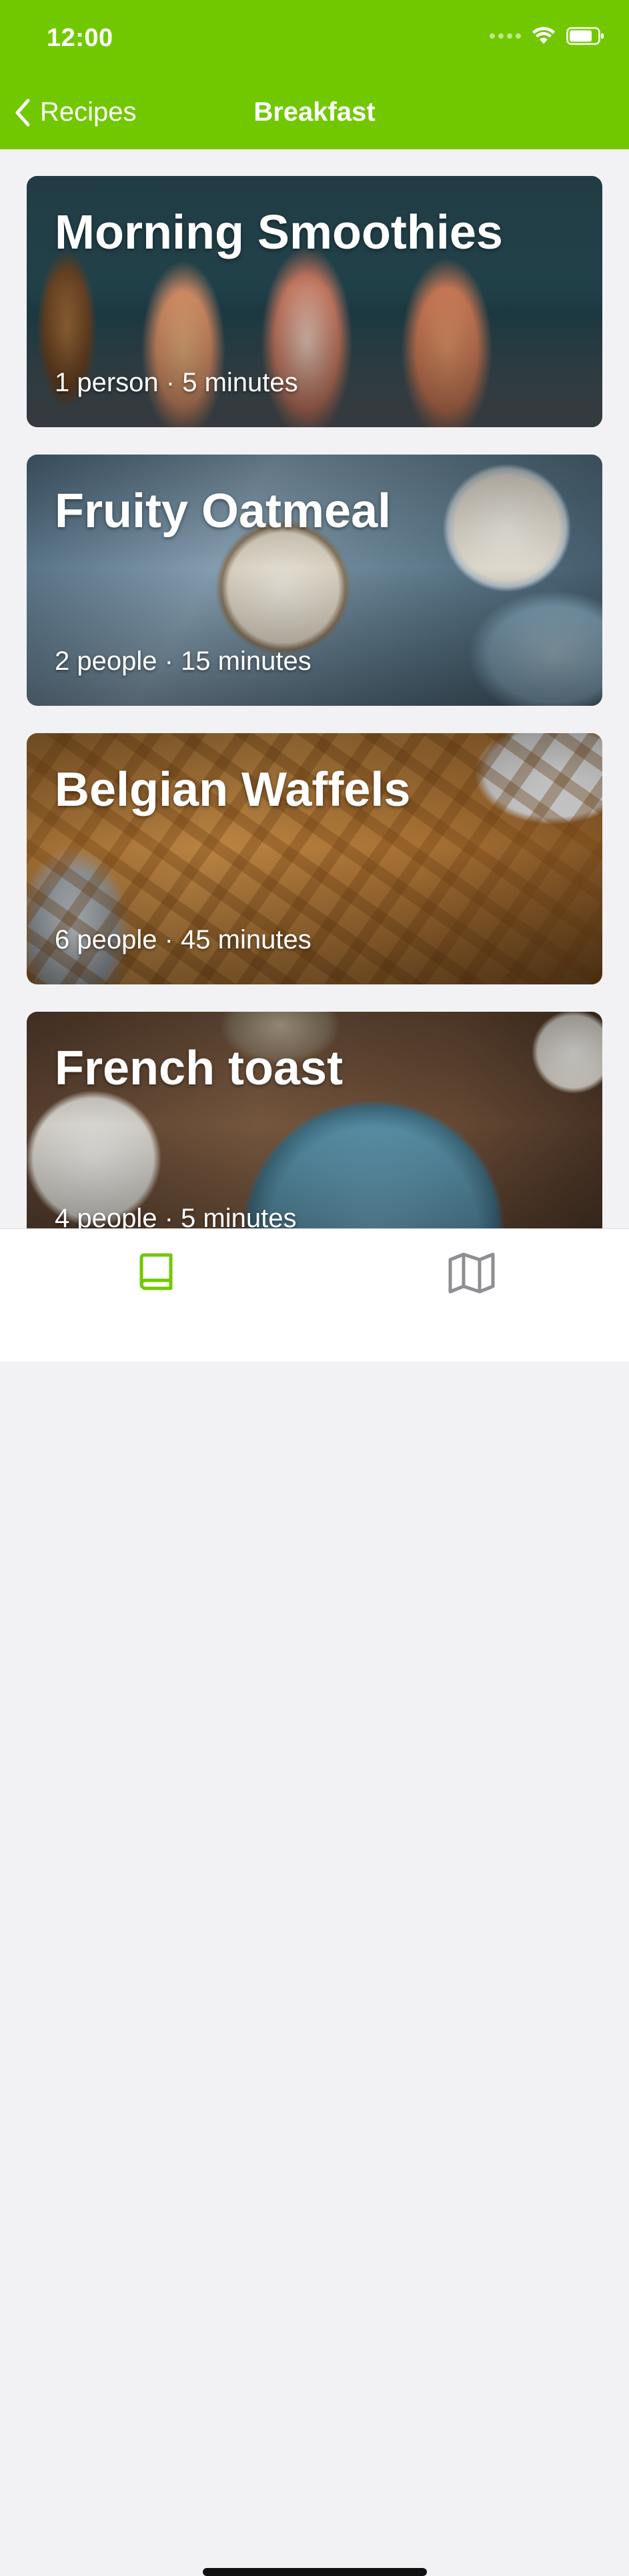  What do you see at coordinates (183, 661) in the screenshot?
I see `recipe-meta: 2 people · 15 minutes` at bounding box center [183, 661].